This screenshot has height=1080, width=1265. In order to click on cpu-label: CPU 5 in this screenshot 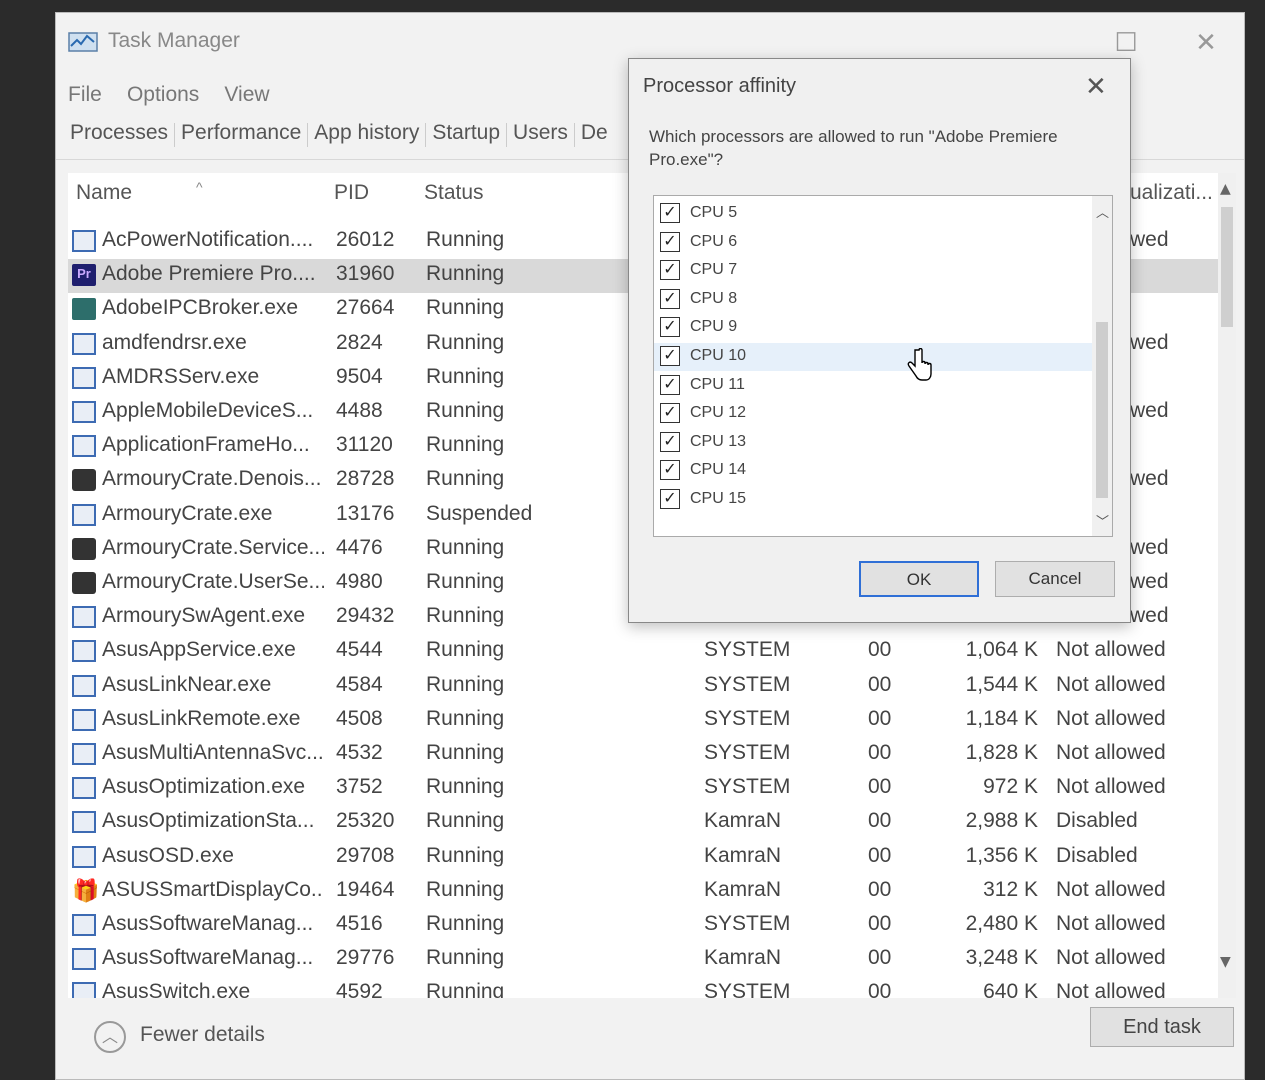, I will do `click(714, 212)`.